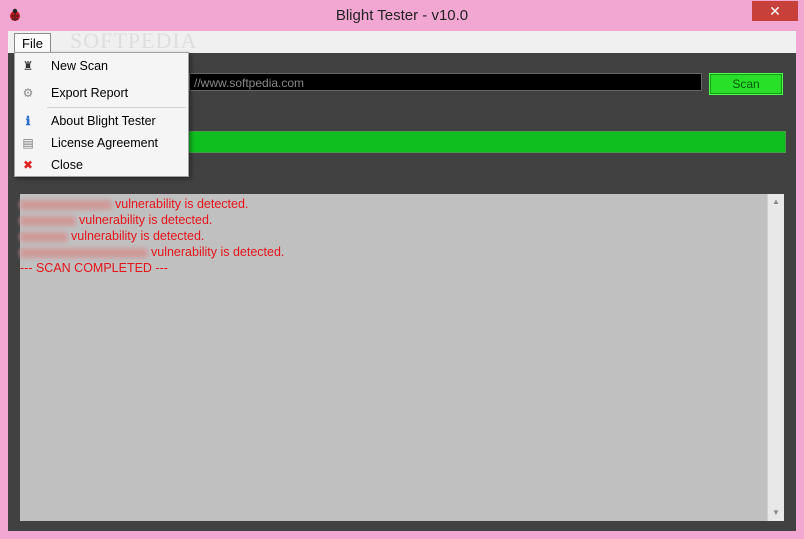 The width and height of the screenshot is (804, 539). I want to click on scroll-up-arrow-icon: ▲, so click(776, 202).